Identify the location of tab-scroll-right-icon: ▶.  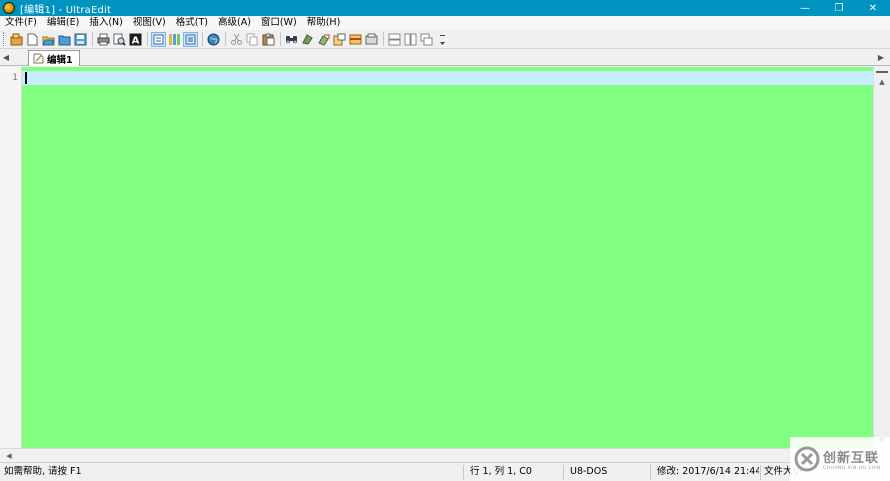
(881, 57).